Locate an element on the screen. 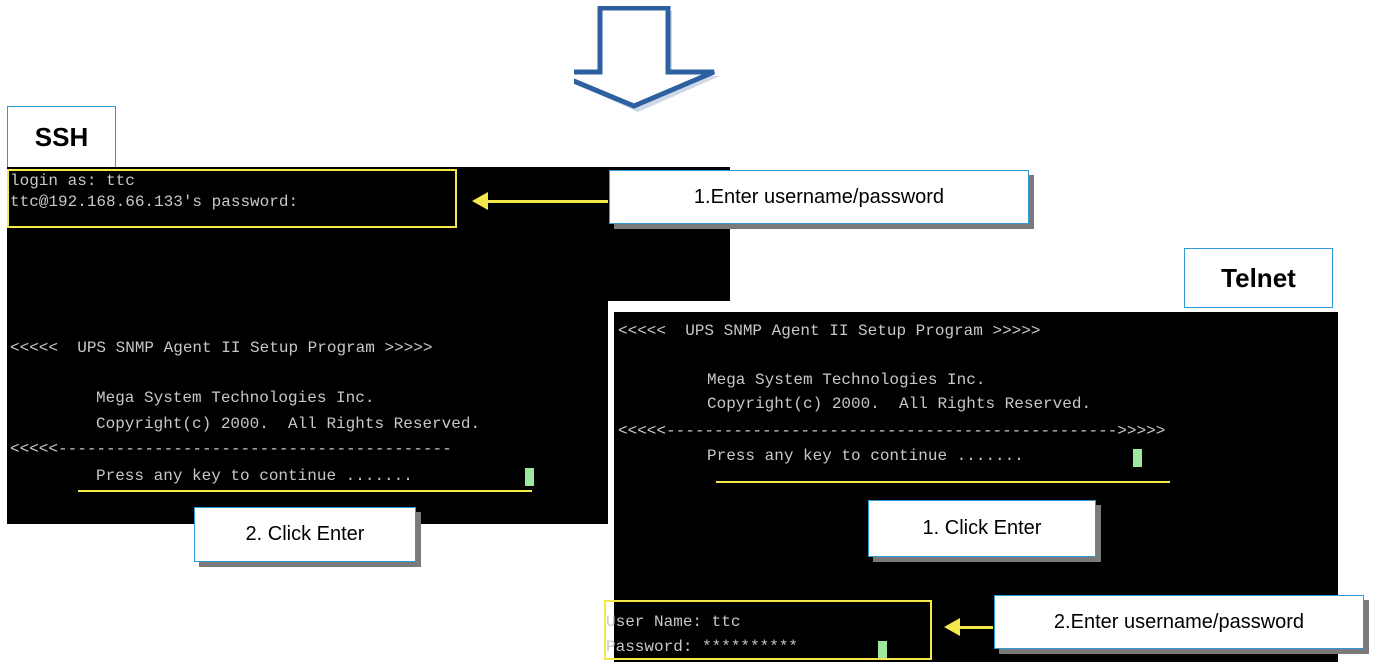  telnet-step1-label: 1. Click Enter is located at coordinates (982, 528).